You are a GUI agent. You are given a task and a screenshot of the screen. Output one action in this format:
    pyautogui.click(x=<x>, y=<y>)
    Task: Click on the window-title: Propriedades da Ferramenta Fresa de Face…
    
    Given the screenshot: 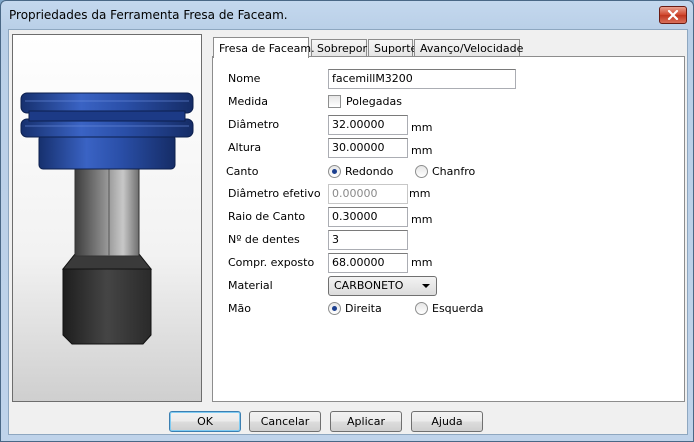 What is the action you would take?
    pyautogui.click(x=148, y=15)
    